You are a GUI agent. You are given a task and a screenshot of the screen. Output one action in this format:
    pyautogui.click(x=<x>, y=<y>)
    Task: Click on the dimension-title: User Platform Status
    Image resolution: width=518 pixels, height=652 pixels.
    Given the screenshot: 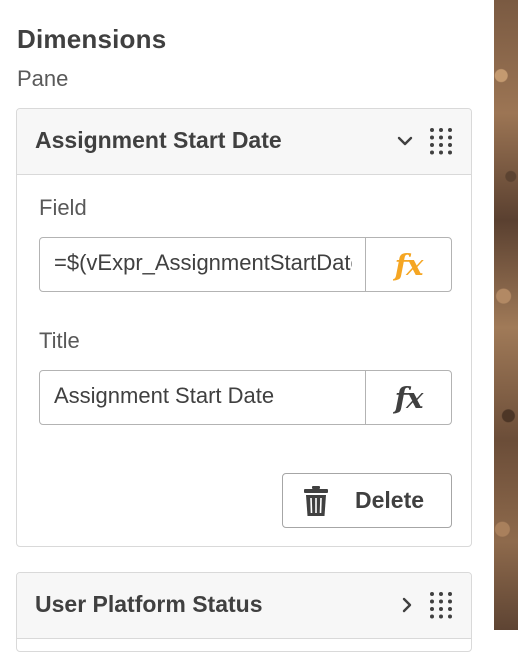 What is the action you would take?
    pyautogui.click(x=149, y=604)
    